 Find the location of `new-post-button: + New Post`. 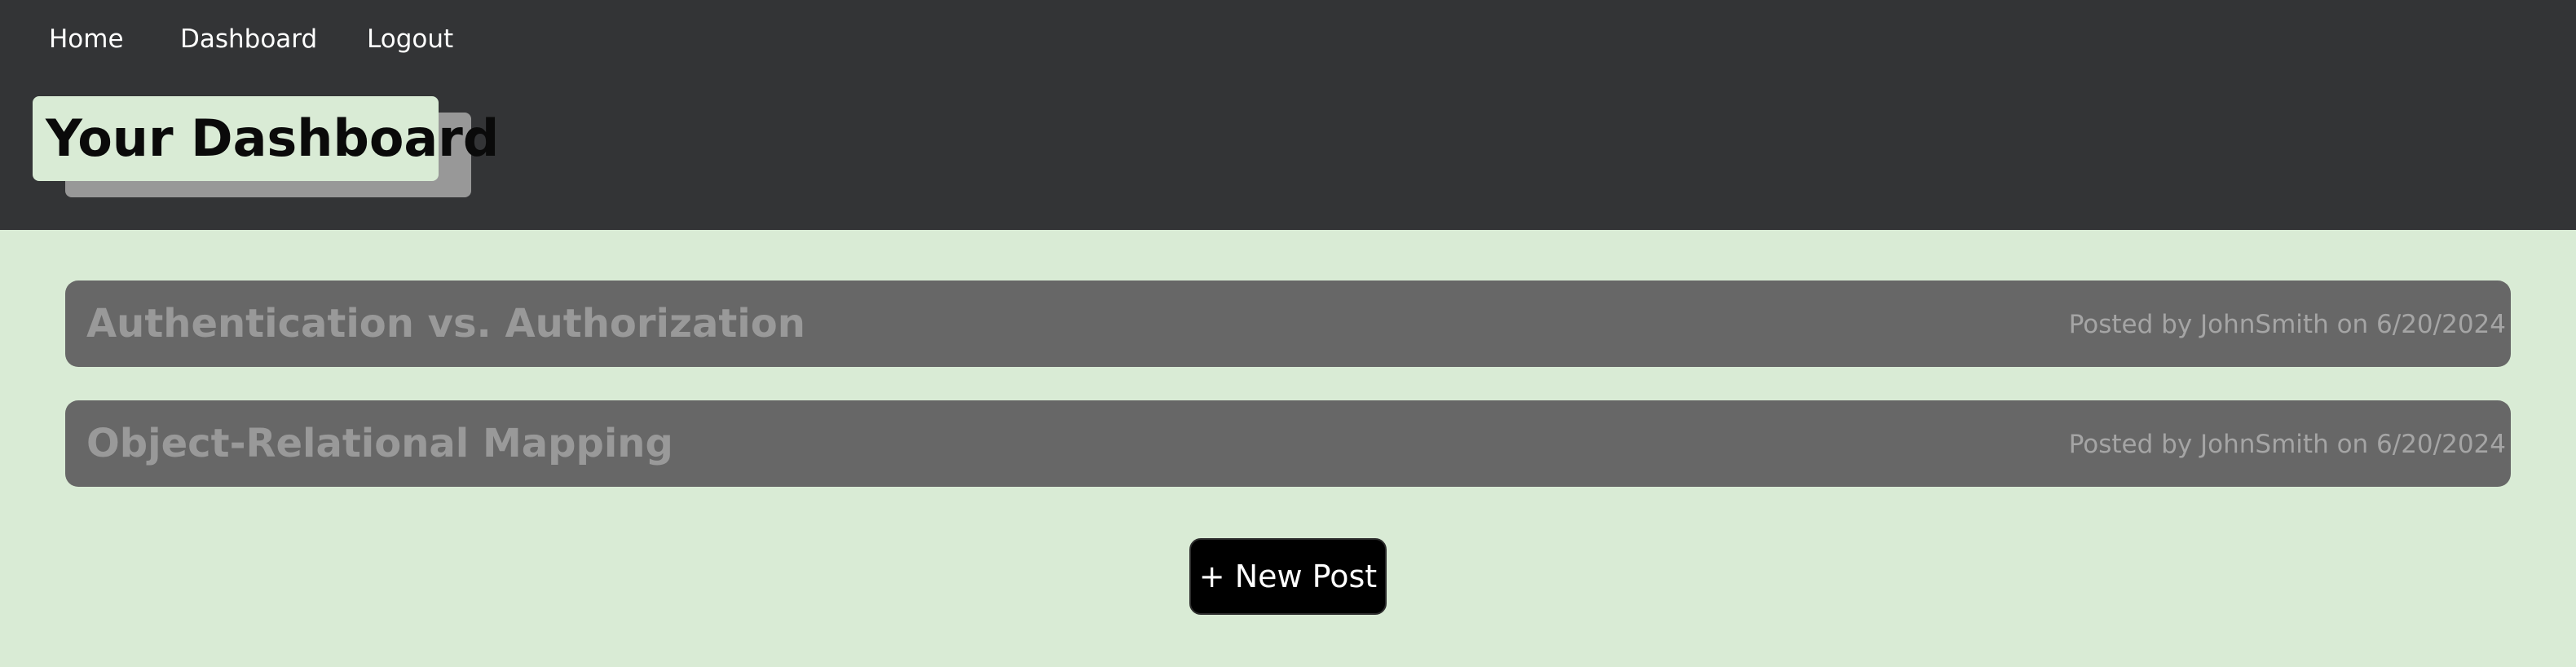

new-post-button: + New Post is located at coordinates (1288, 576).